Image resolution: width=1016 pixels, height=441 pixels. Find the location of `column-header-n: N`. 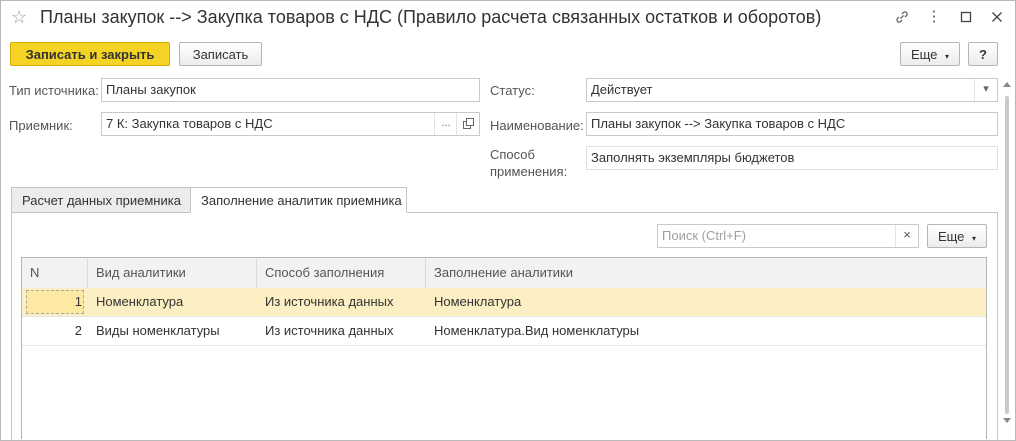

column-header-n: N is located at coordinates (55, 273).